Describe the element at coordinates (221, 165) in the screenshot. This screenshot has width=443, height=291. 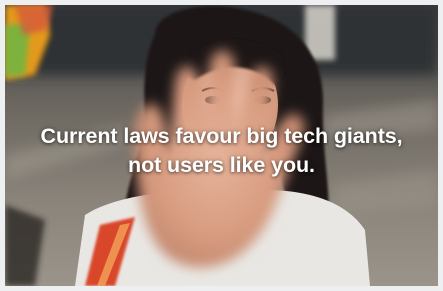
I see `headline-line-2: not users like you.` at that location.